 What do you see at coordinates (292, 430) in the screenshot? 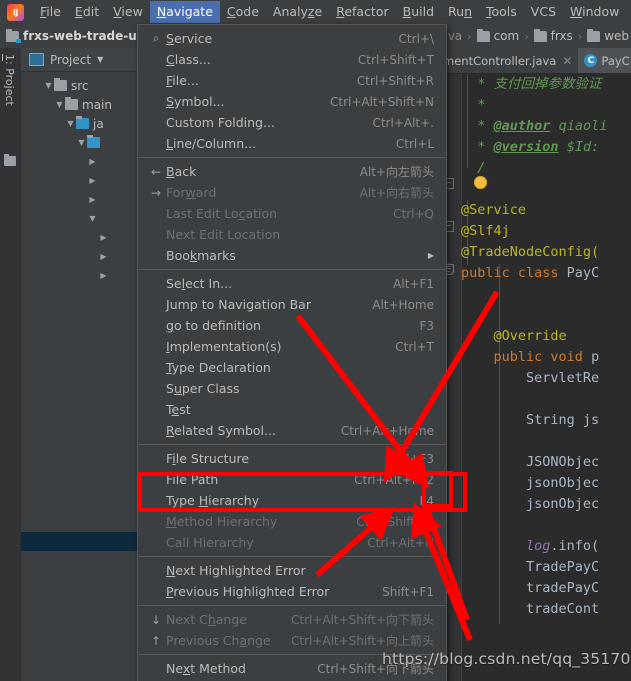
I see `menu-item-related-symbol: Related Symbol... Ctrl+Alt+Home` at bounding box center [292, 430].